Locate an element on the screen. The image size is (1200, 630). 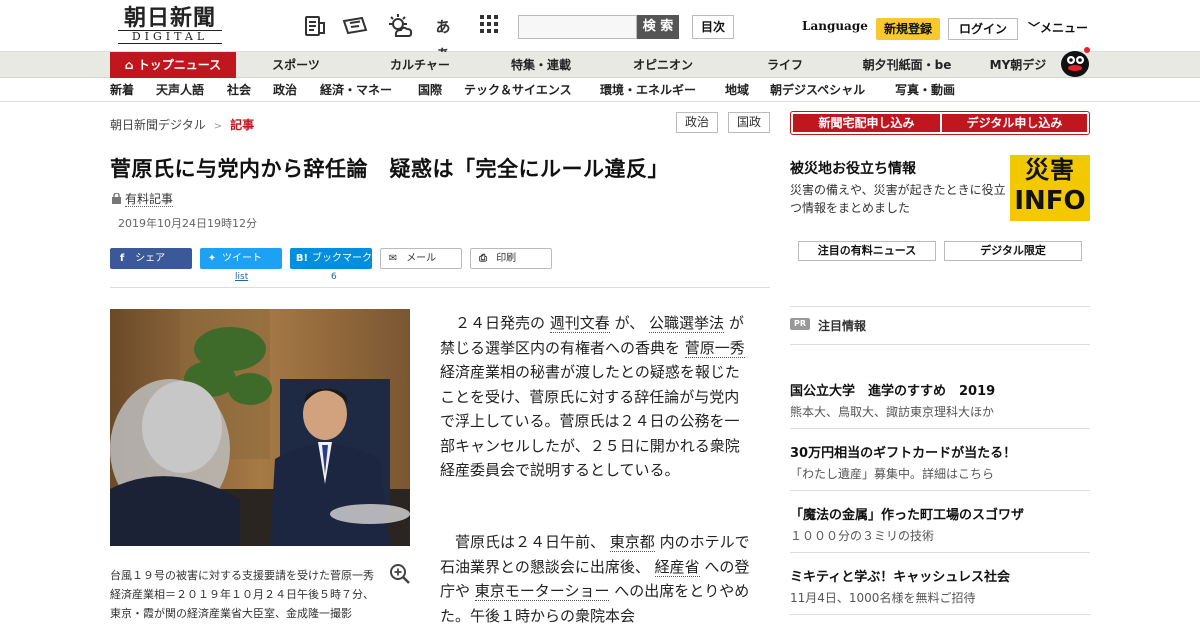
lock-icon is located at coordinates (116, 199).